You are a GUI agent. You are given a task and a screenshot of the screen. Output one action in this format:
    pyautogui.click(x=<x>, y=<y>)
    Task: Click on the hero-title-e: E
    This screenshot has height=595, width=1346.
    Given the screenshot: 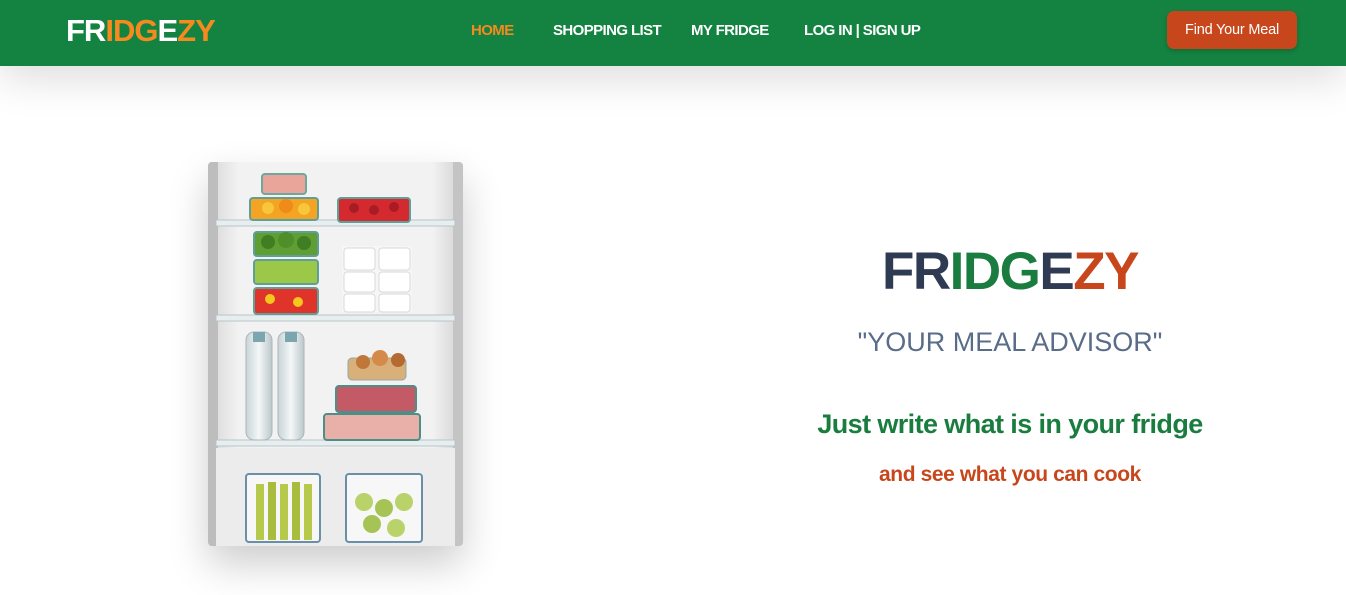 What is the action you would take?
    pyautogui.click(x=1056, y=271)
    